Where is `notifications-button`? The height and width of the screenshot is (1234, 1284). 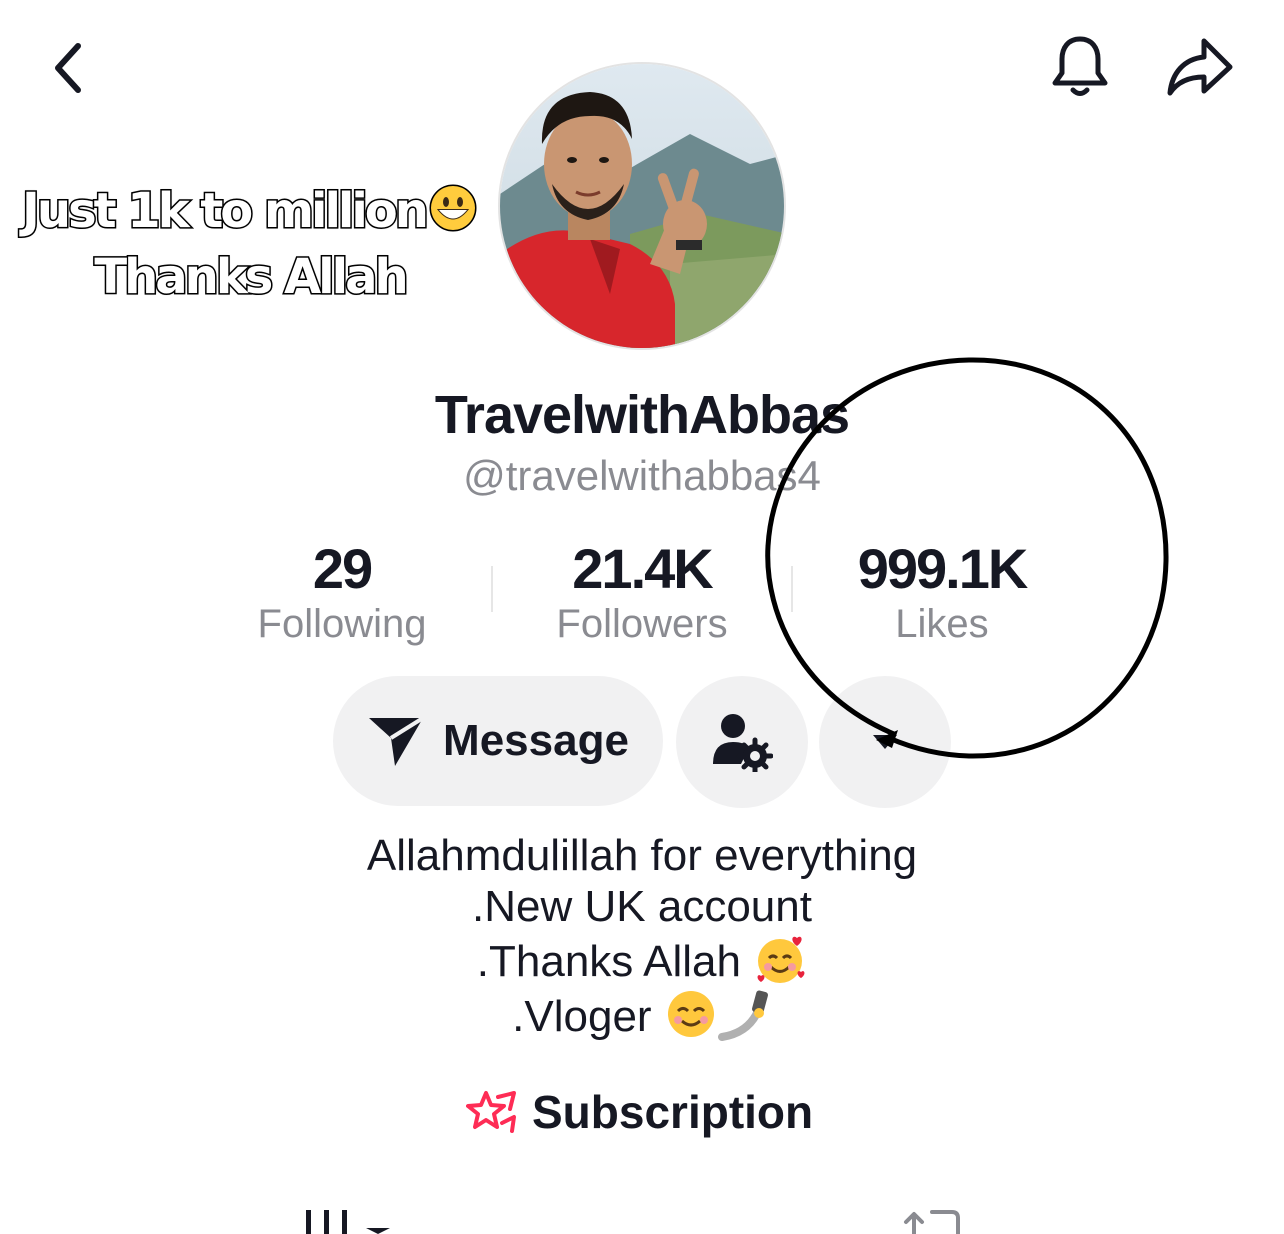 notifications-button is located at coordinates (1080, 67).